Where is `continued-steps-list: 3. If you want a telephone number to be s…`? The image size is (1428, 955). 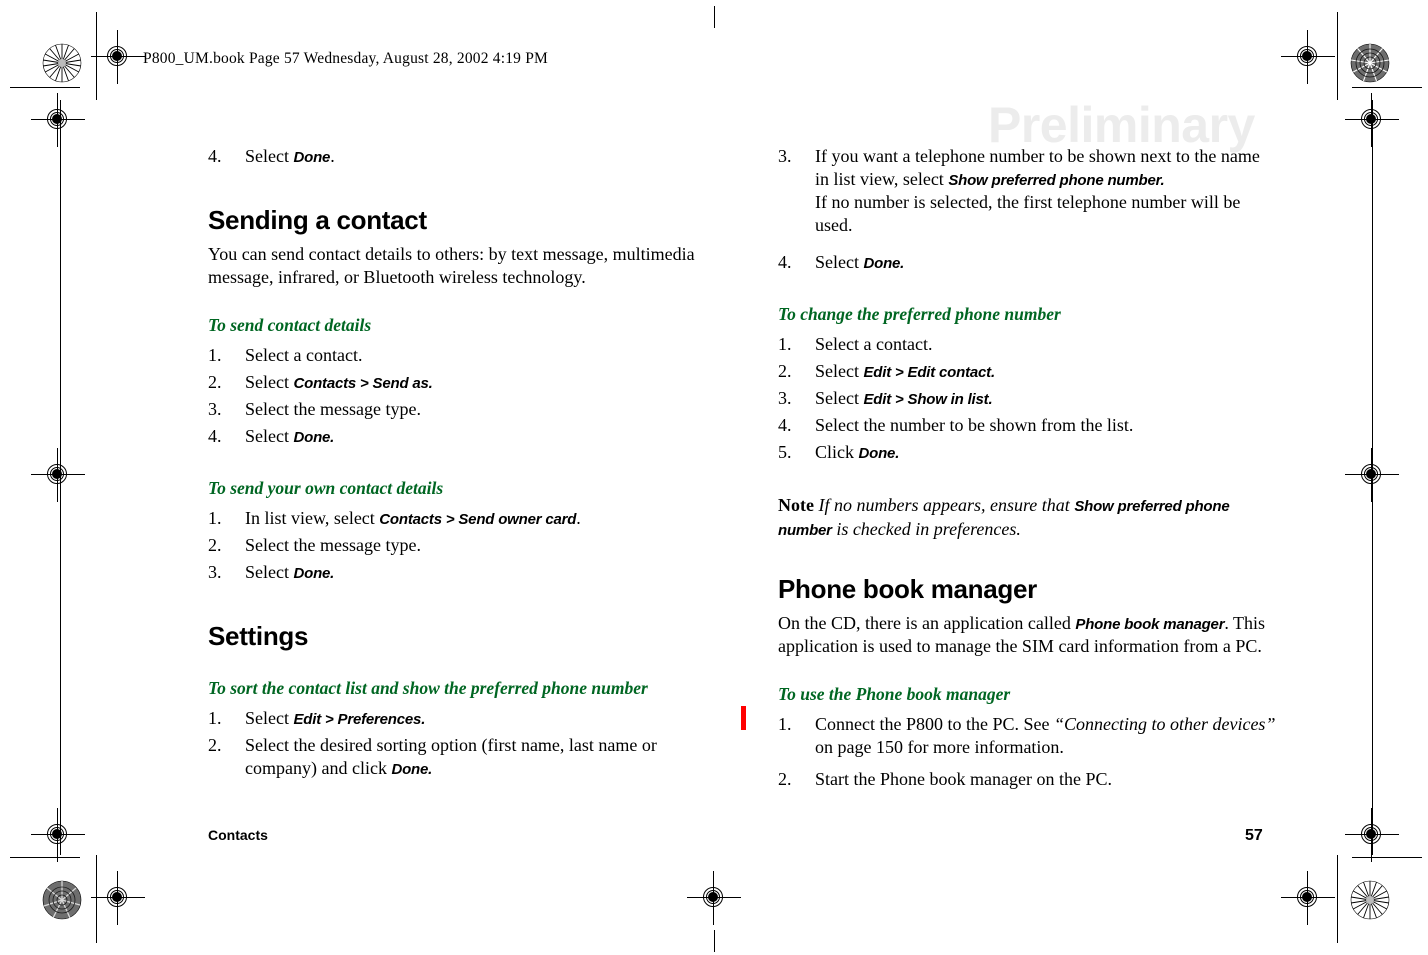
continued-steps-list: 3. If you want a telephone number to be s… is located at coordinates (1028, 209).